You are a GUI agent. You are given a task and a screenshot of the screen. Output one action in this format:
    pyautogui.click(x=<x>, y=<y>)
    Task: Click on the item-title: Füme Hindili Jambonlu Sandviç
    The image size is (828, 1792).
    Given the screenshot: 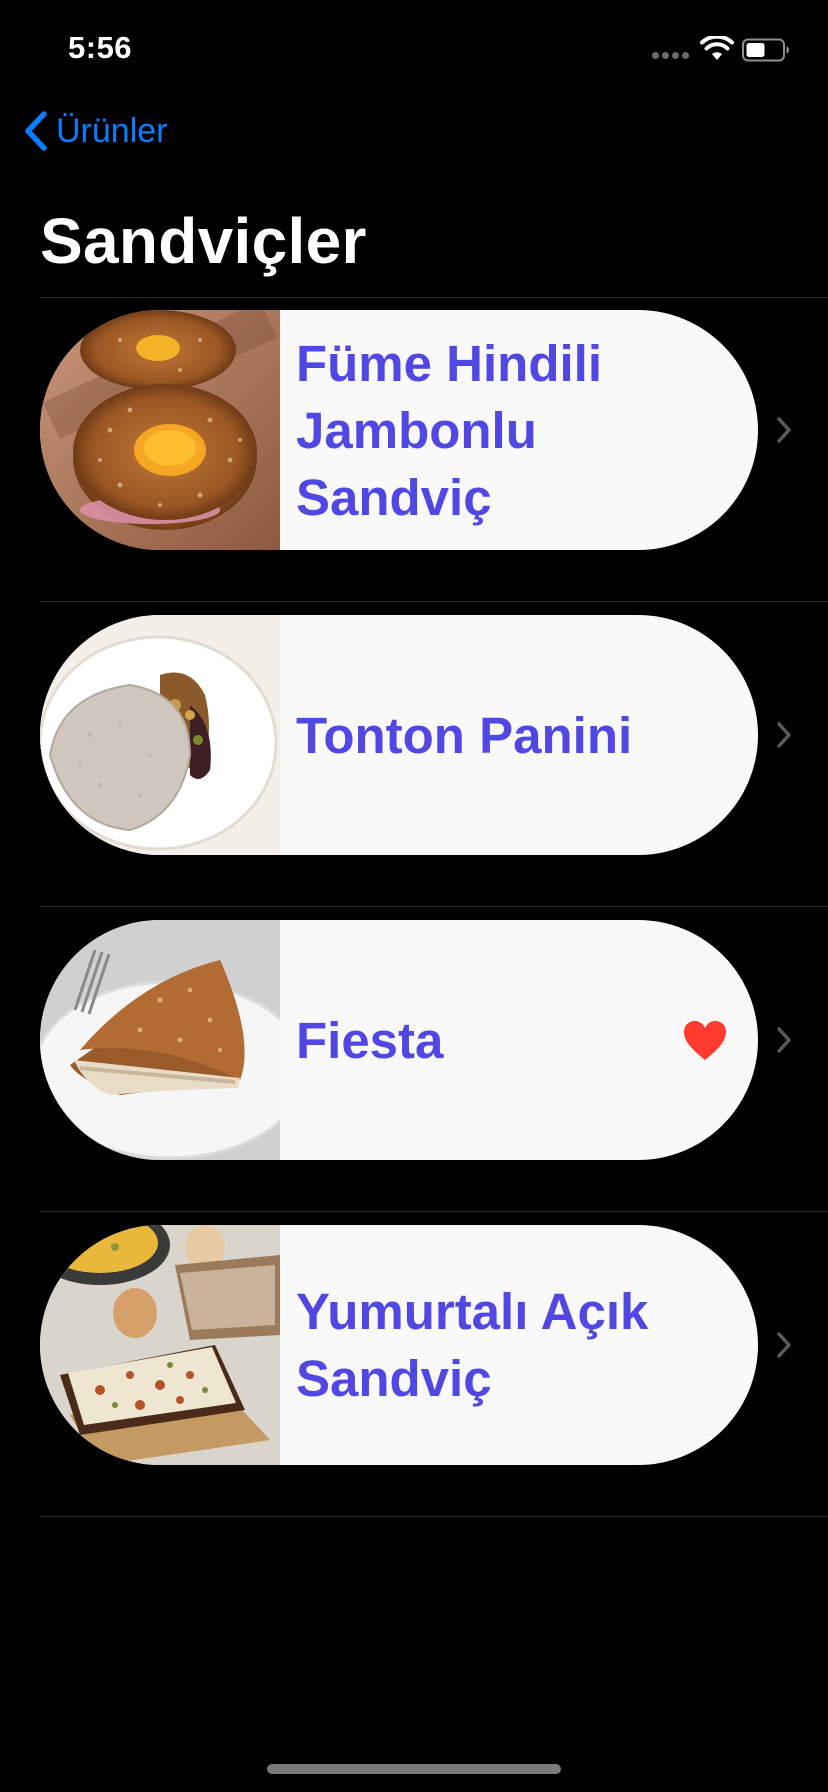 What is the action you would take?
    pyautogui.click(x=449, y=430)
    